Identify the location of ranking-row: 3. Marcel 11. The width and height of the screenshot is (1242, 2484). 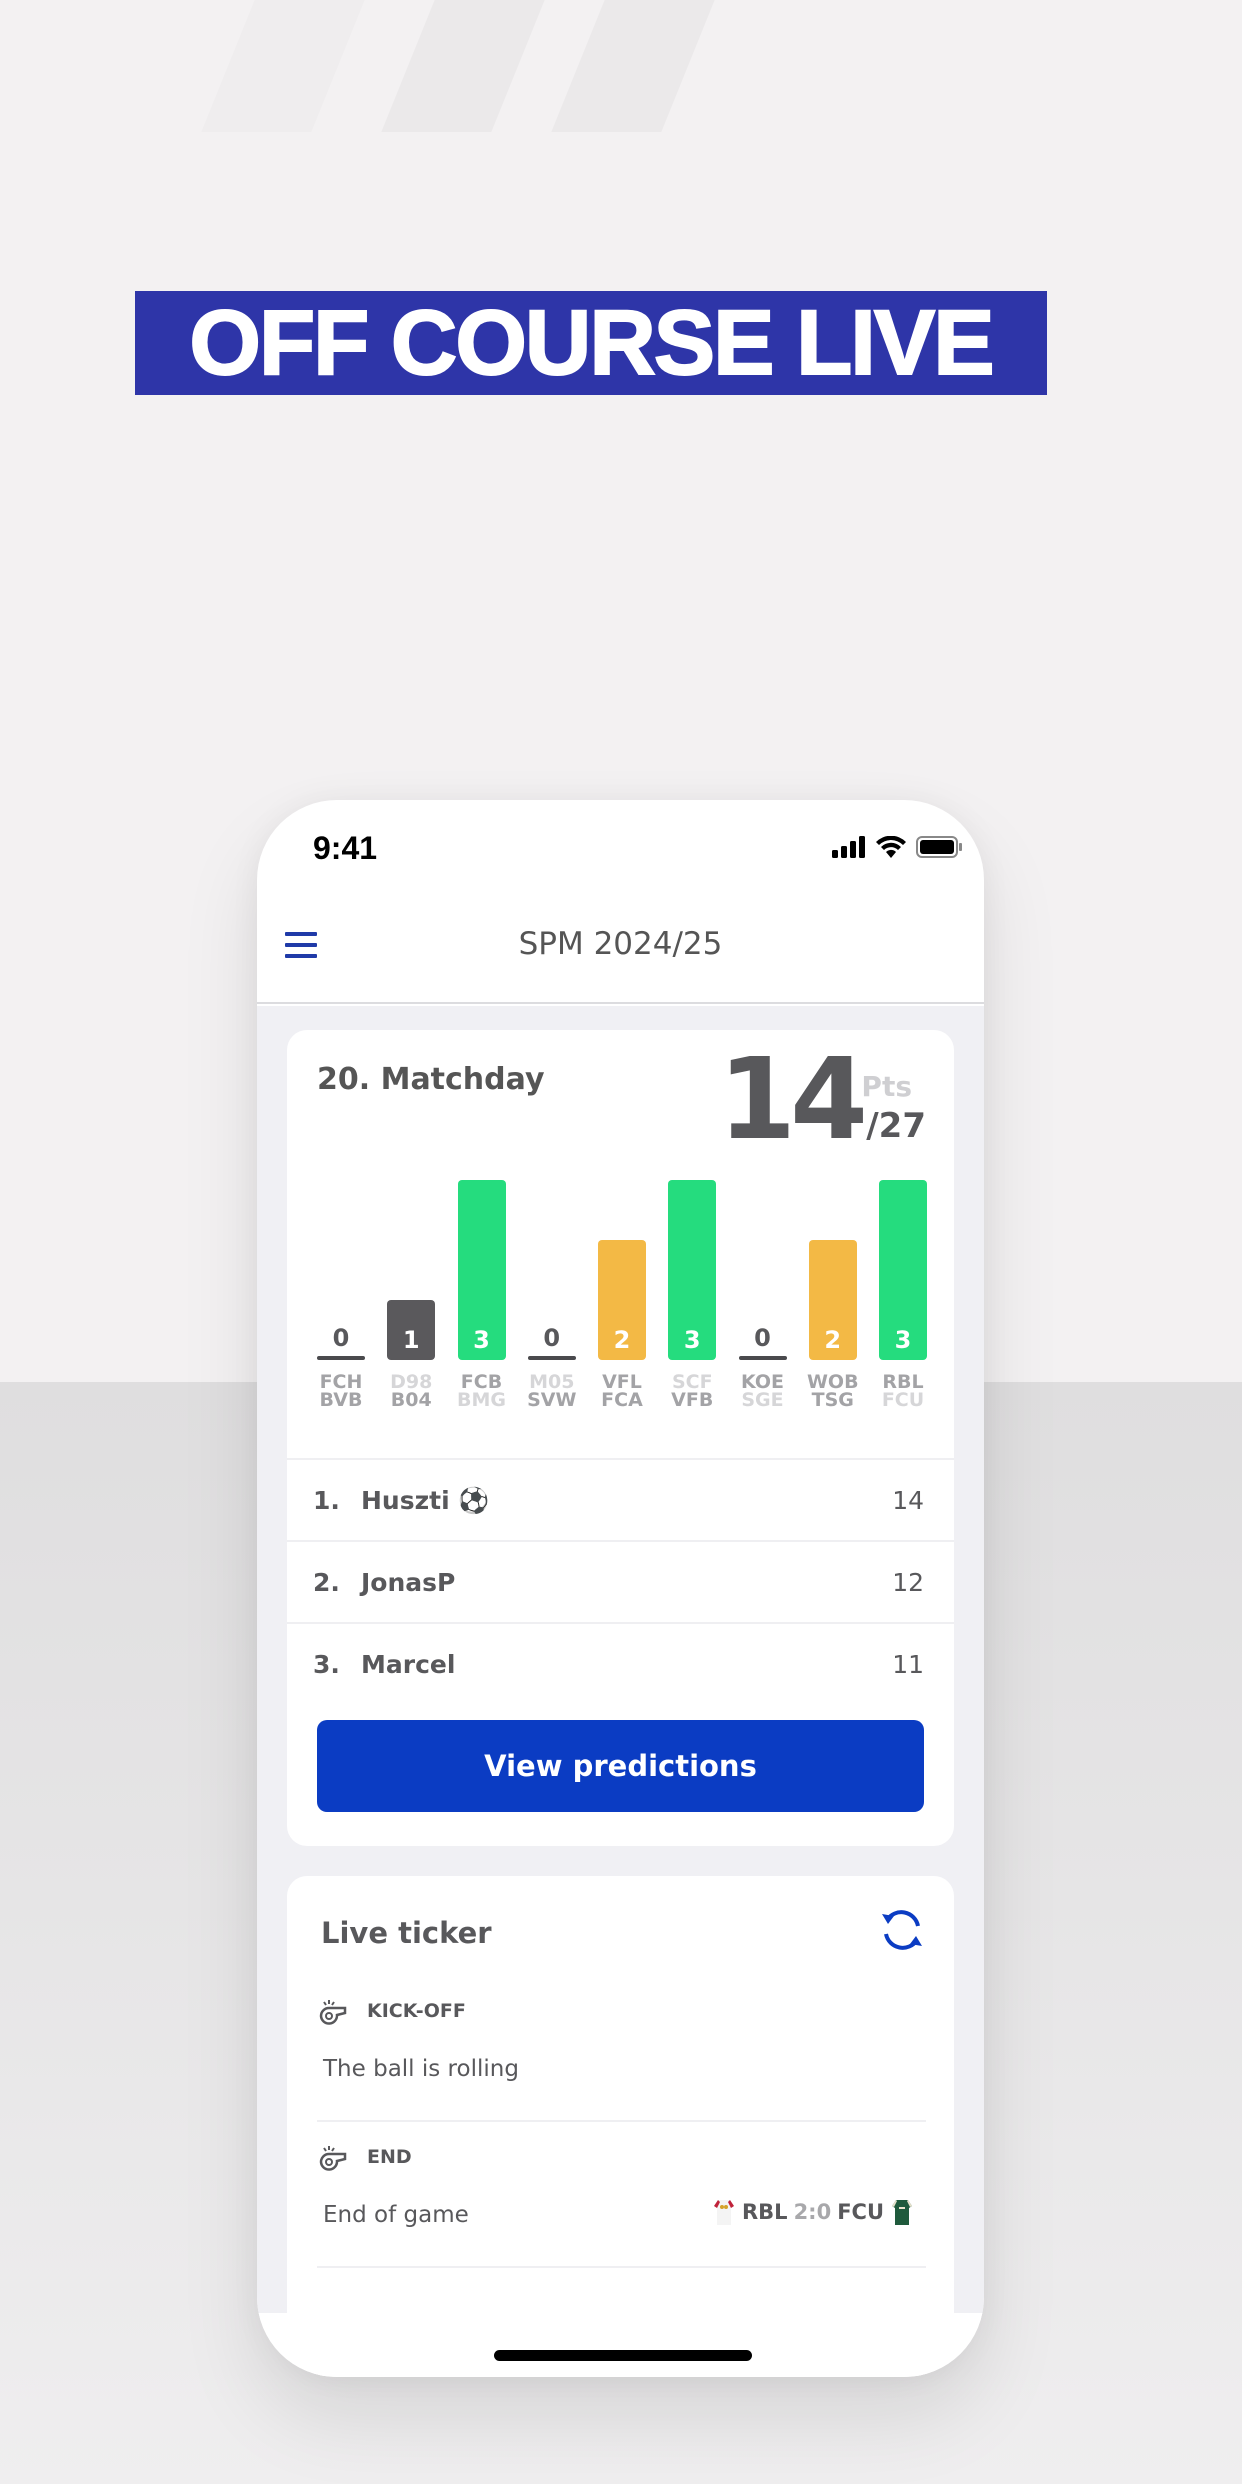
(620, 1663).